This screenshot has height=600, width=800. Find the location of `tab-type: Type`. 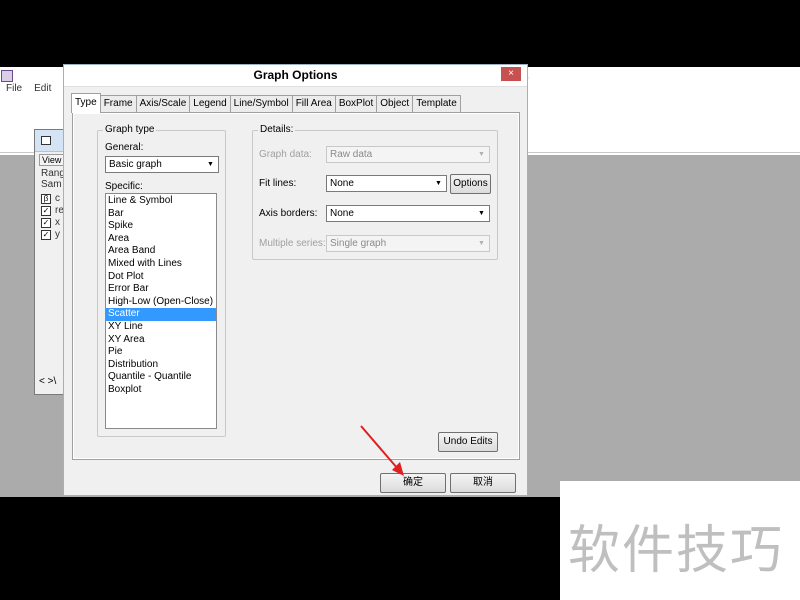

tab-type: Type is located at coordinates (86, 103).